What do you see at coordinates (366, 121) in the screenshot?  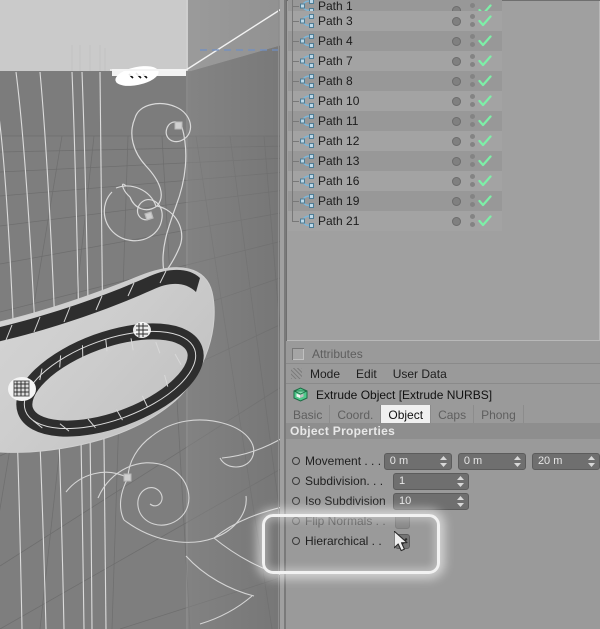 I see `object-row: Path 11` at bounding box center [366, 121].